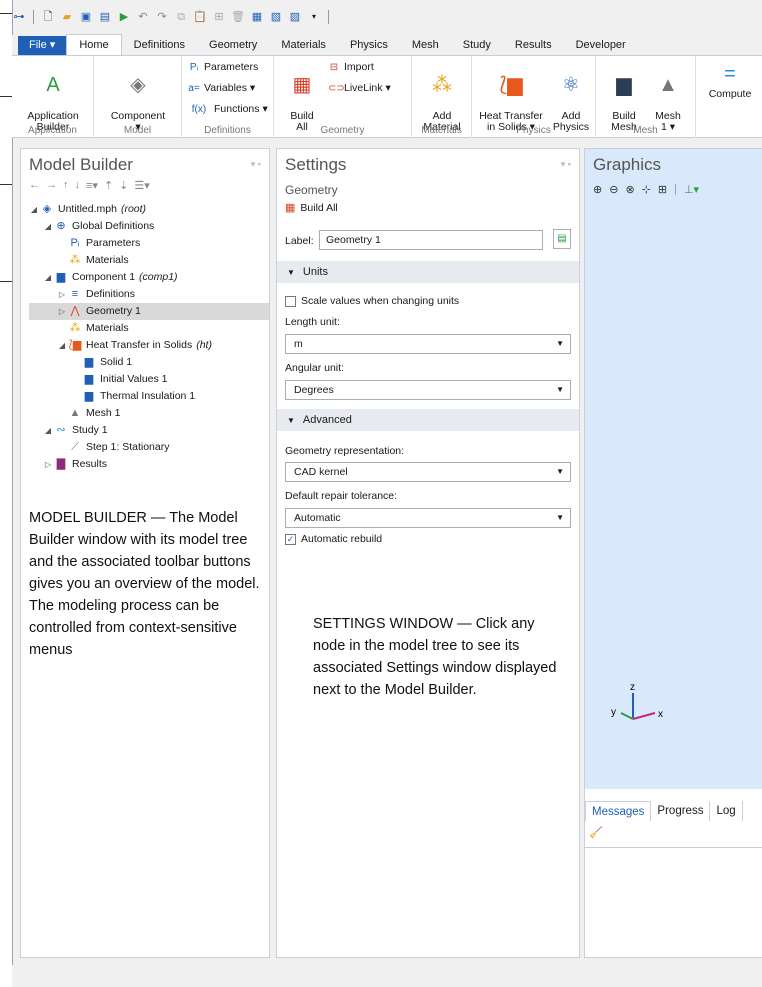  Describe the element at coordinates (428, 472) in the screenshot. I see `geometry-representation-select: CAD kernel ▼` at that location.